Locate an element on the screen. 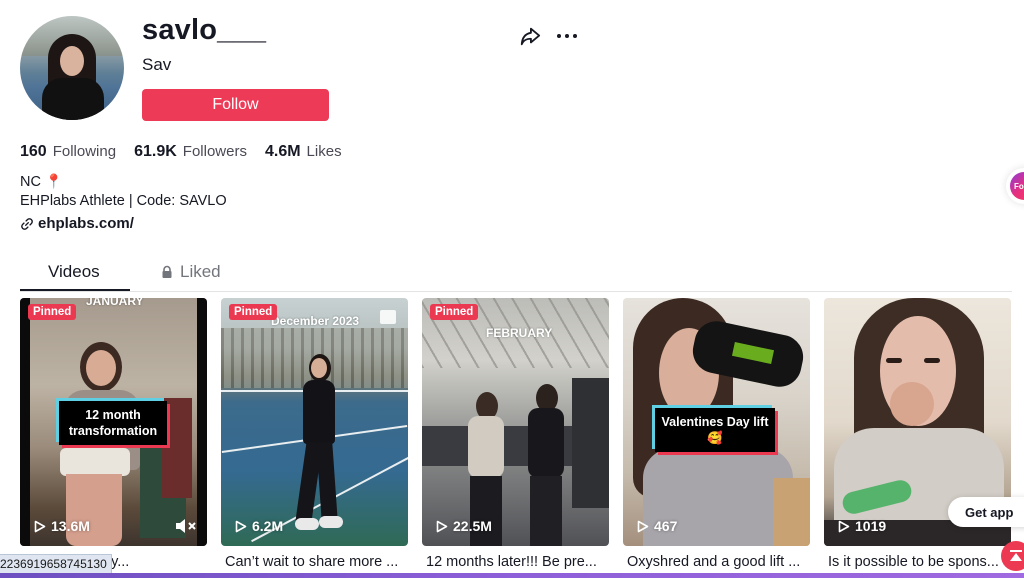 Image resolution: width=1024 pixels, height=578 pixels. avatar-body is located at coordinates (73, 99).